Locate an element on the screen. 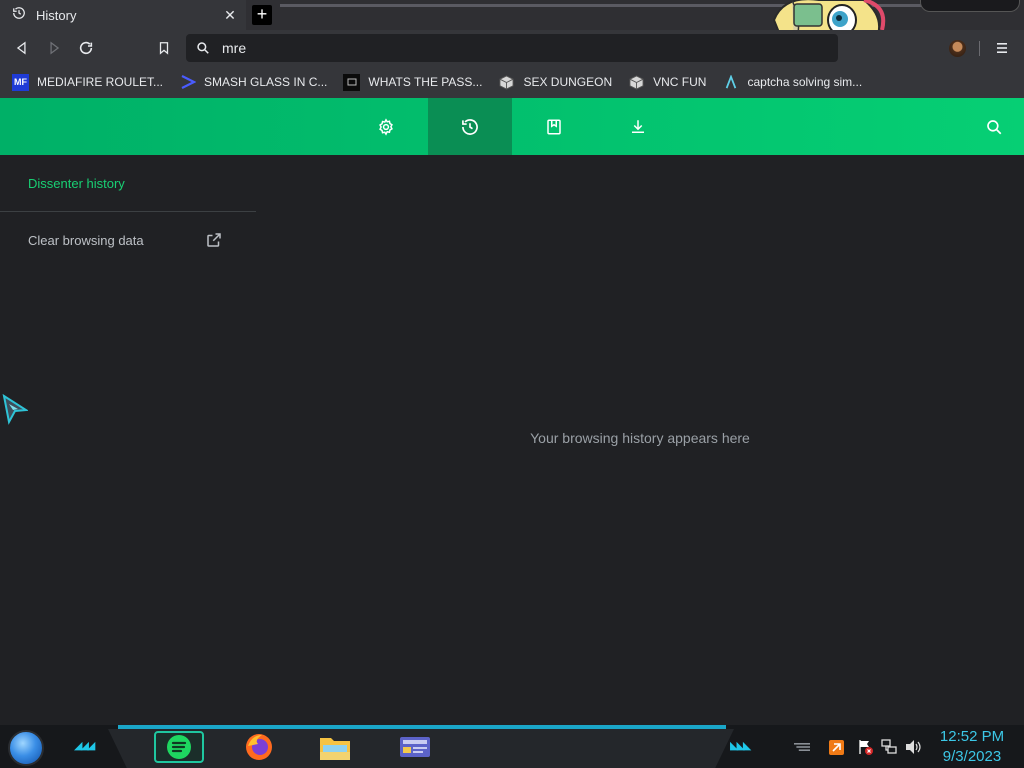  menu-button is located at coordinates (1002, 48).